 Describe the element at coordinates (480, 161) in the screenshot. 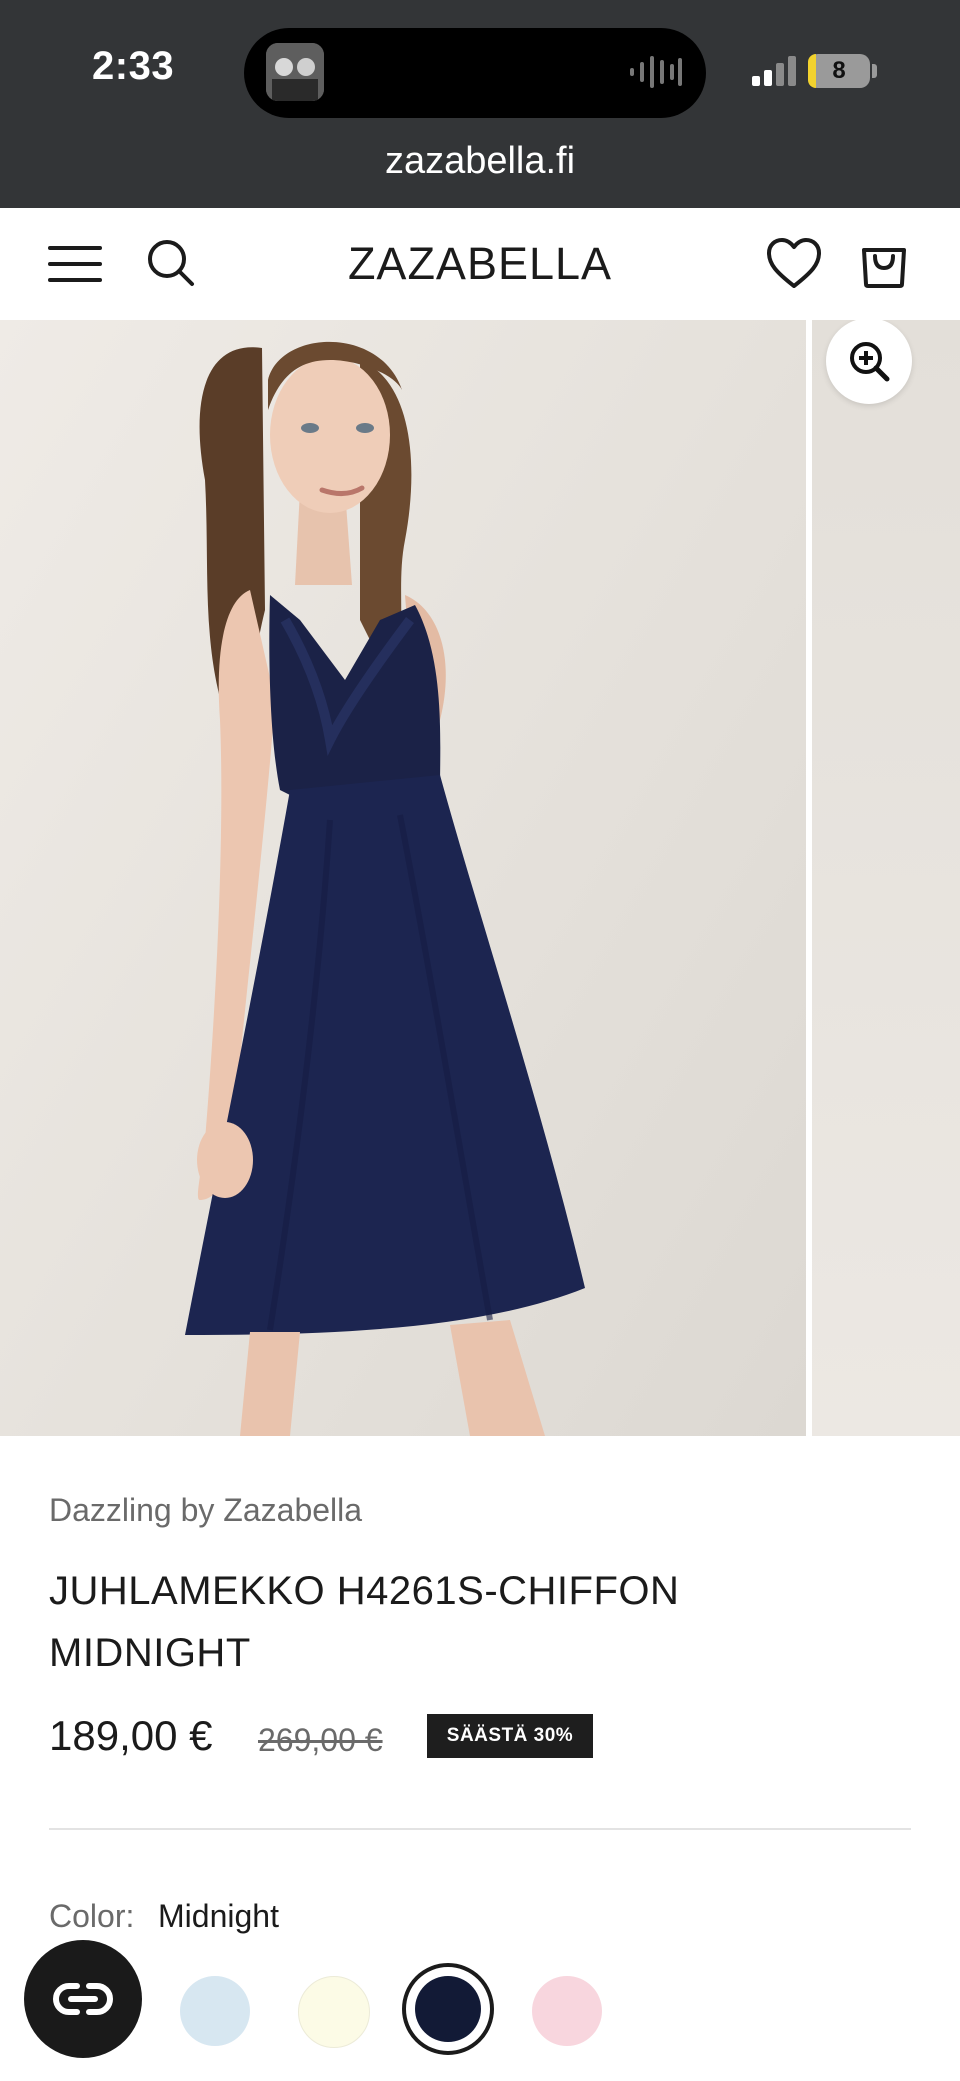

I see `address-bar: zazabella.fi` at that location.